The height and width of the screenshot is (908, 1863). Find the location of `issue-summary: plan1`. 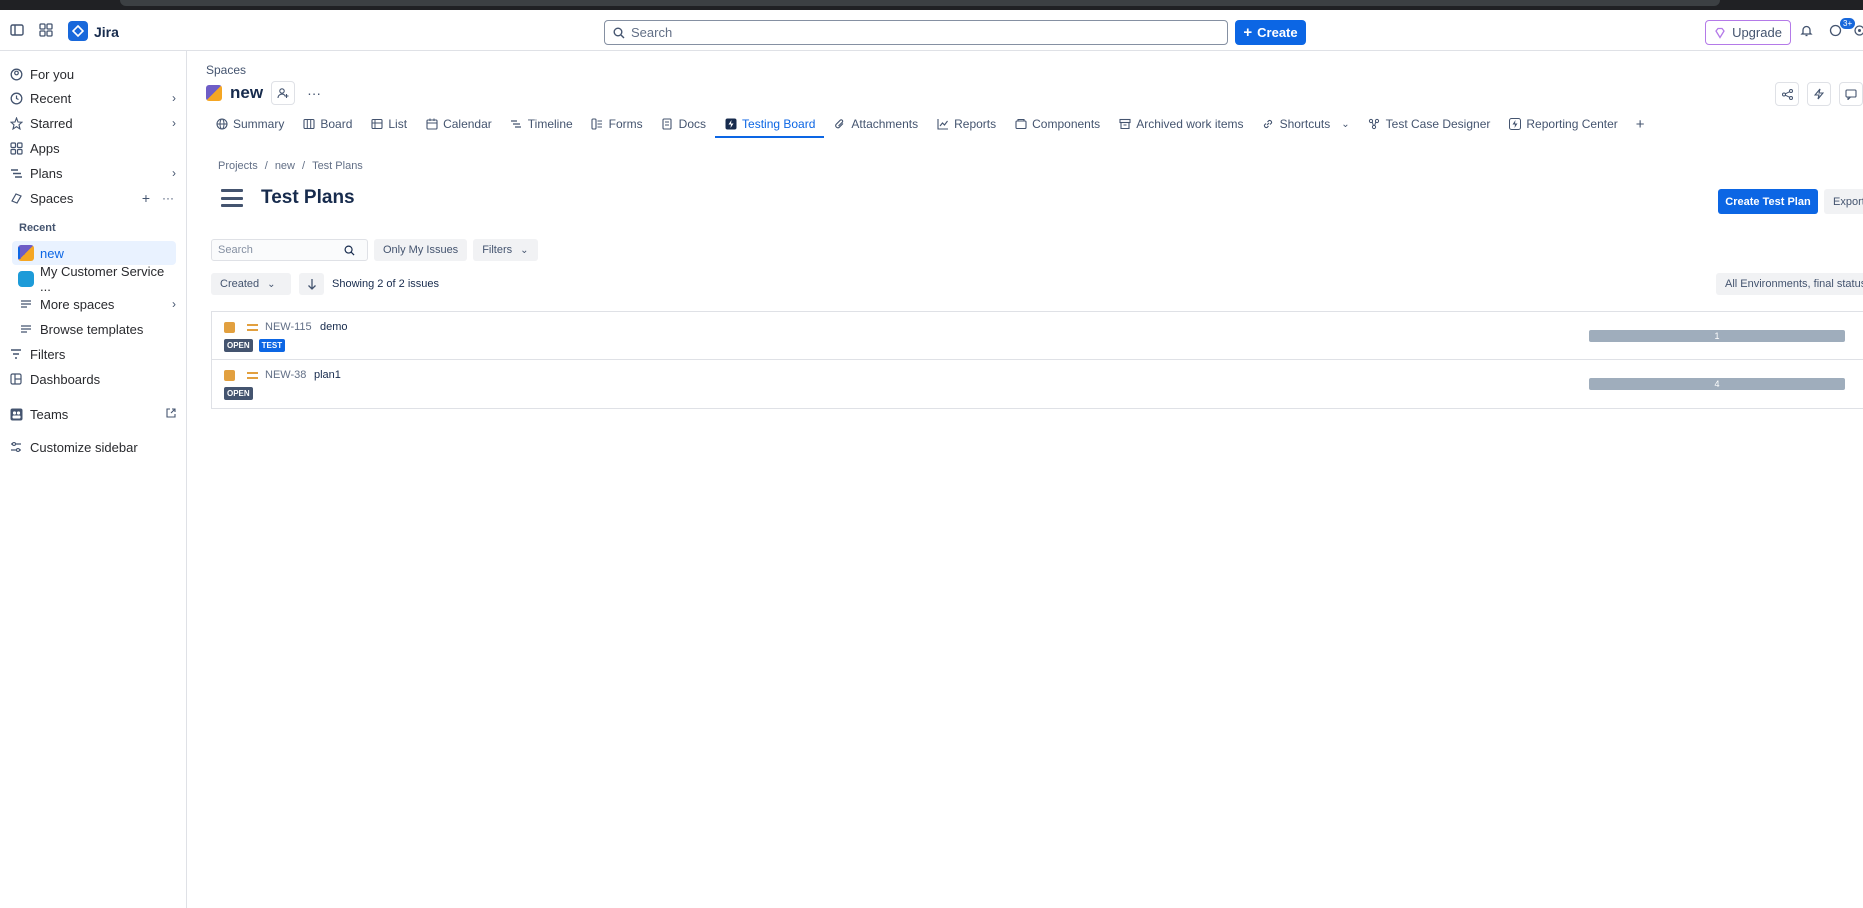

issue-summary: plan1 is located at coordinates (327, 375).